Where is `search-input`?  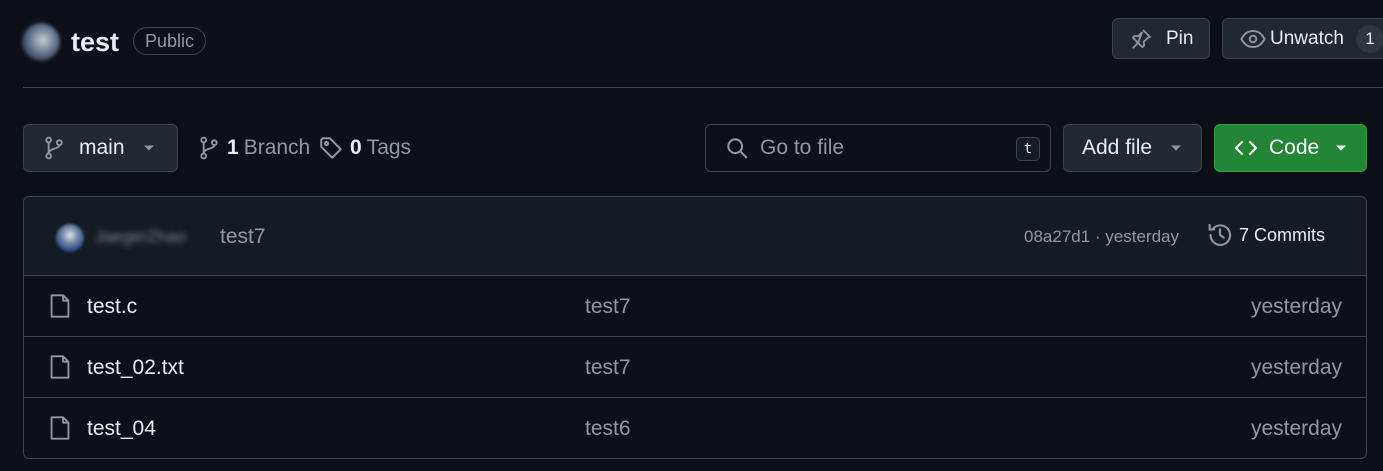
search-input is located at coordinates (878, 148).